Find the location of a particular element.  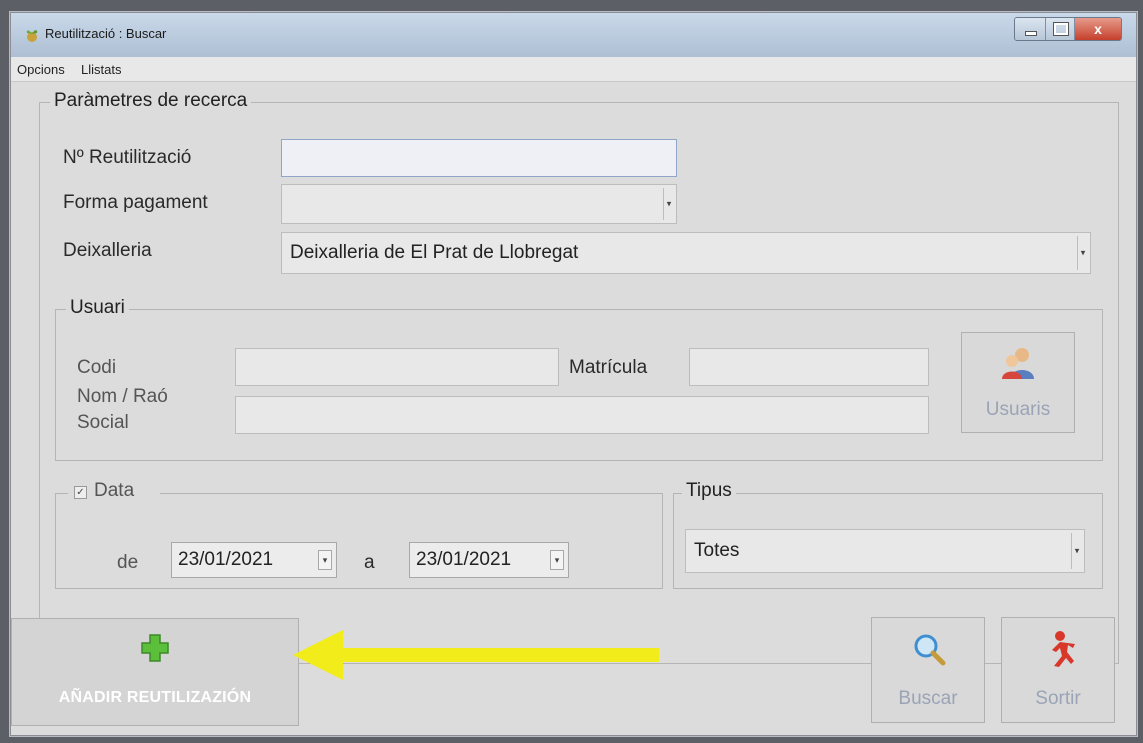

sortir-button-label: Sortir is located at coordinates (1058, 698).